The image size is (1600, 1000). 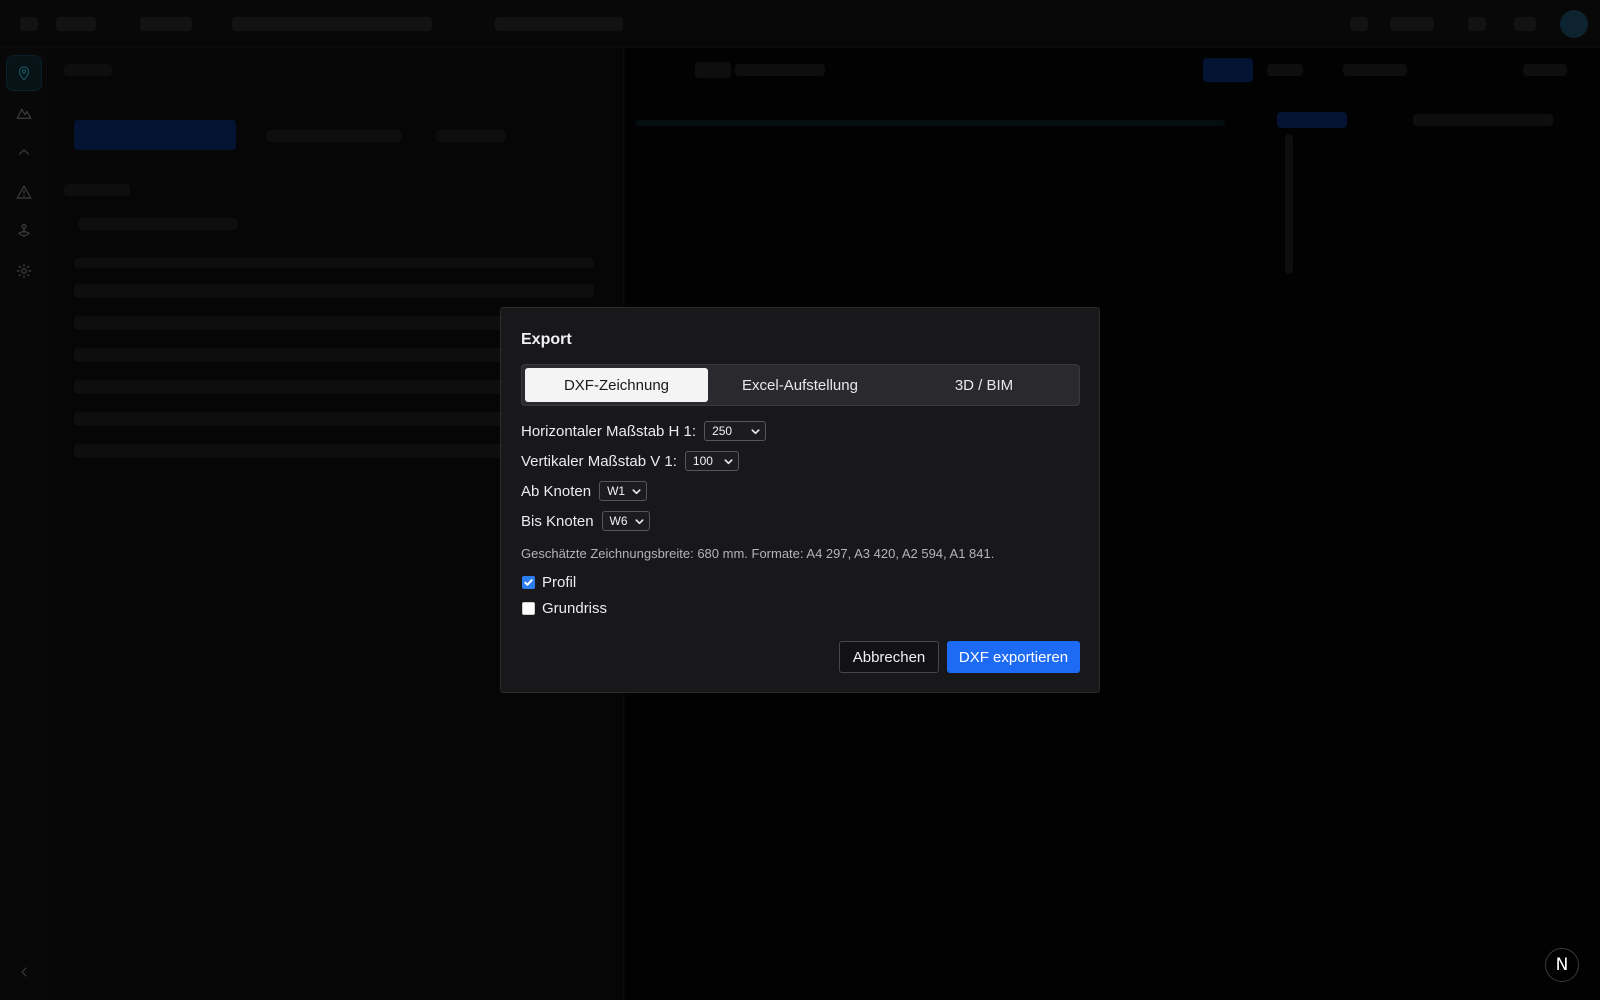 I want to click on grundriss-checkbox, so click(x=528, y=608).